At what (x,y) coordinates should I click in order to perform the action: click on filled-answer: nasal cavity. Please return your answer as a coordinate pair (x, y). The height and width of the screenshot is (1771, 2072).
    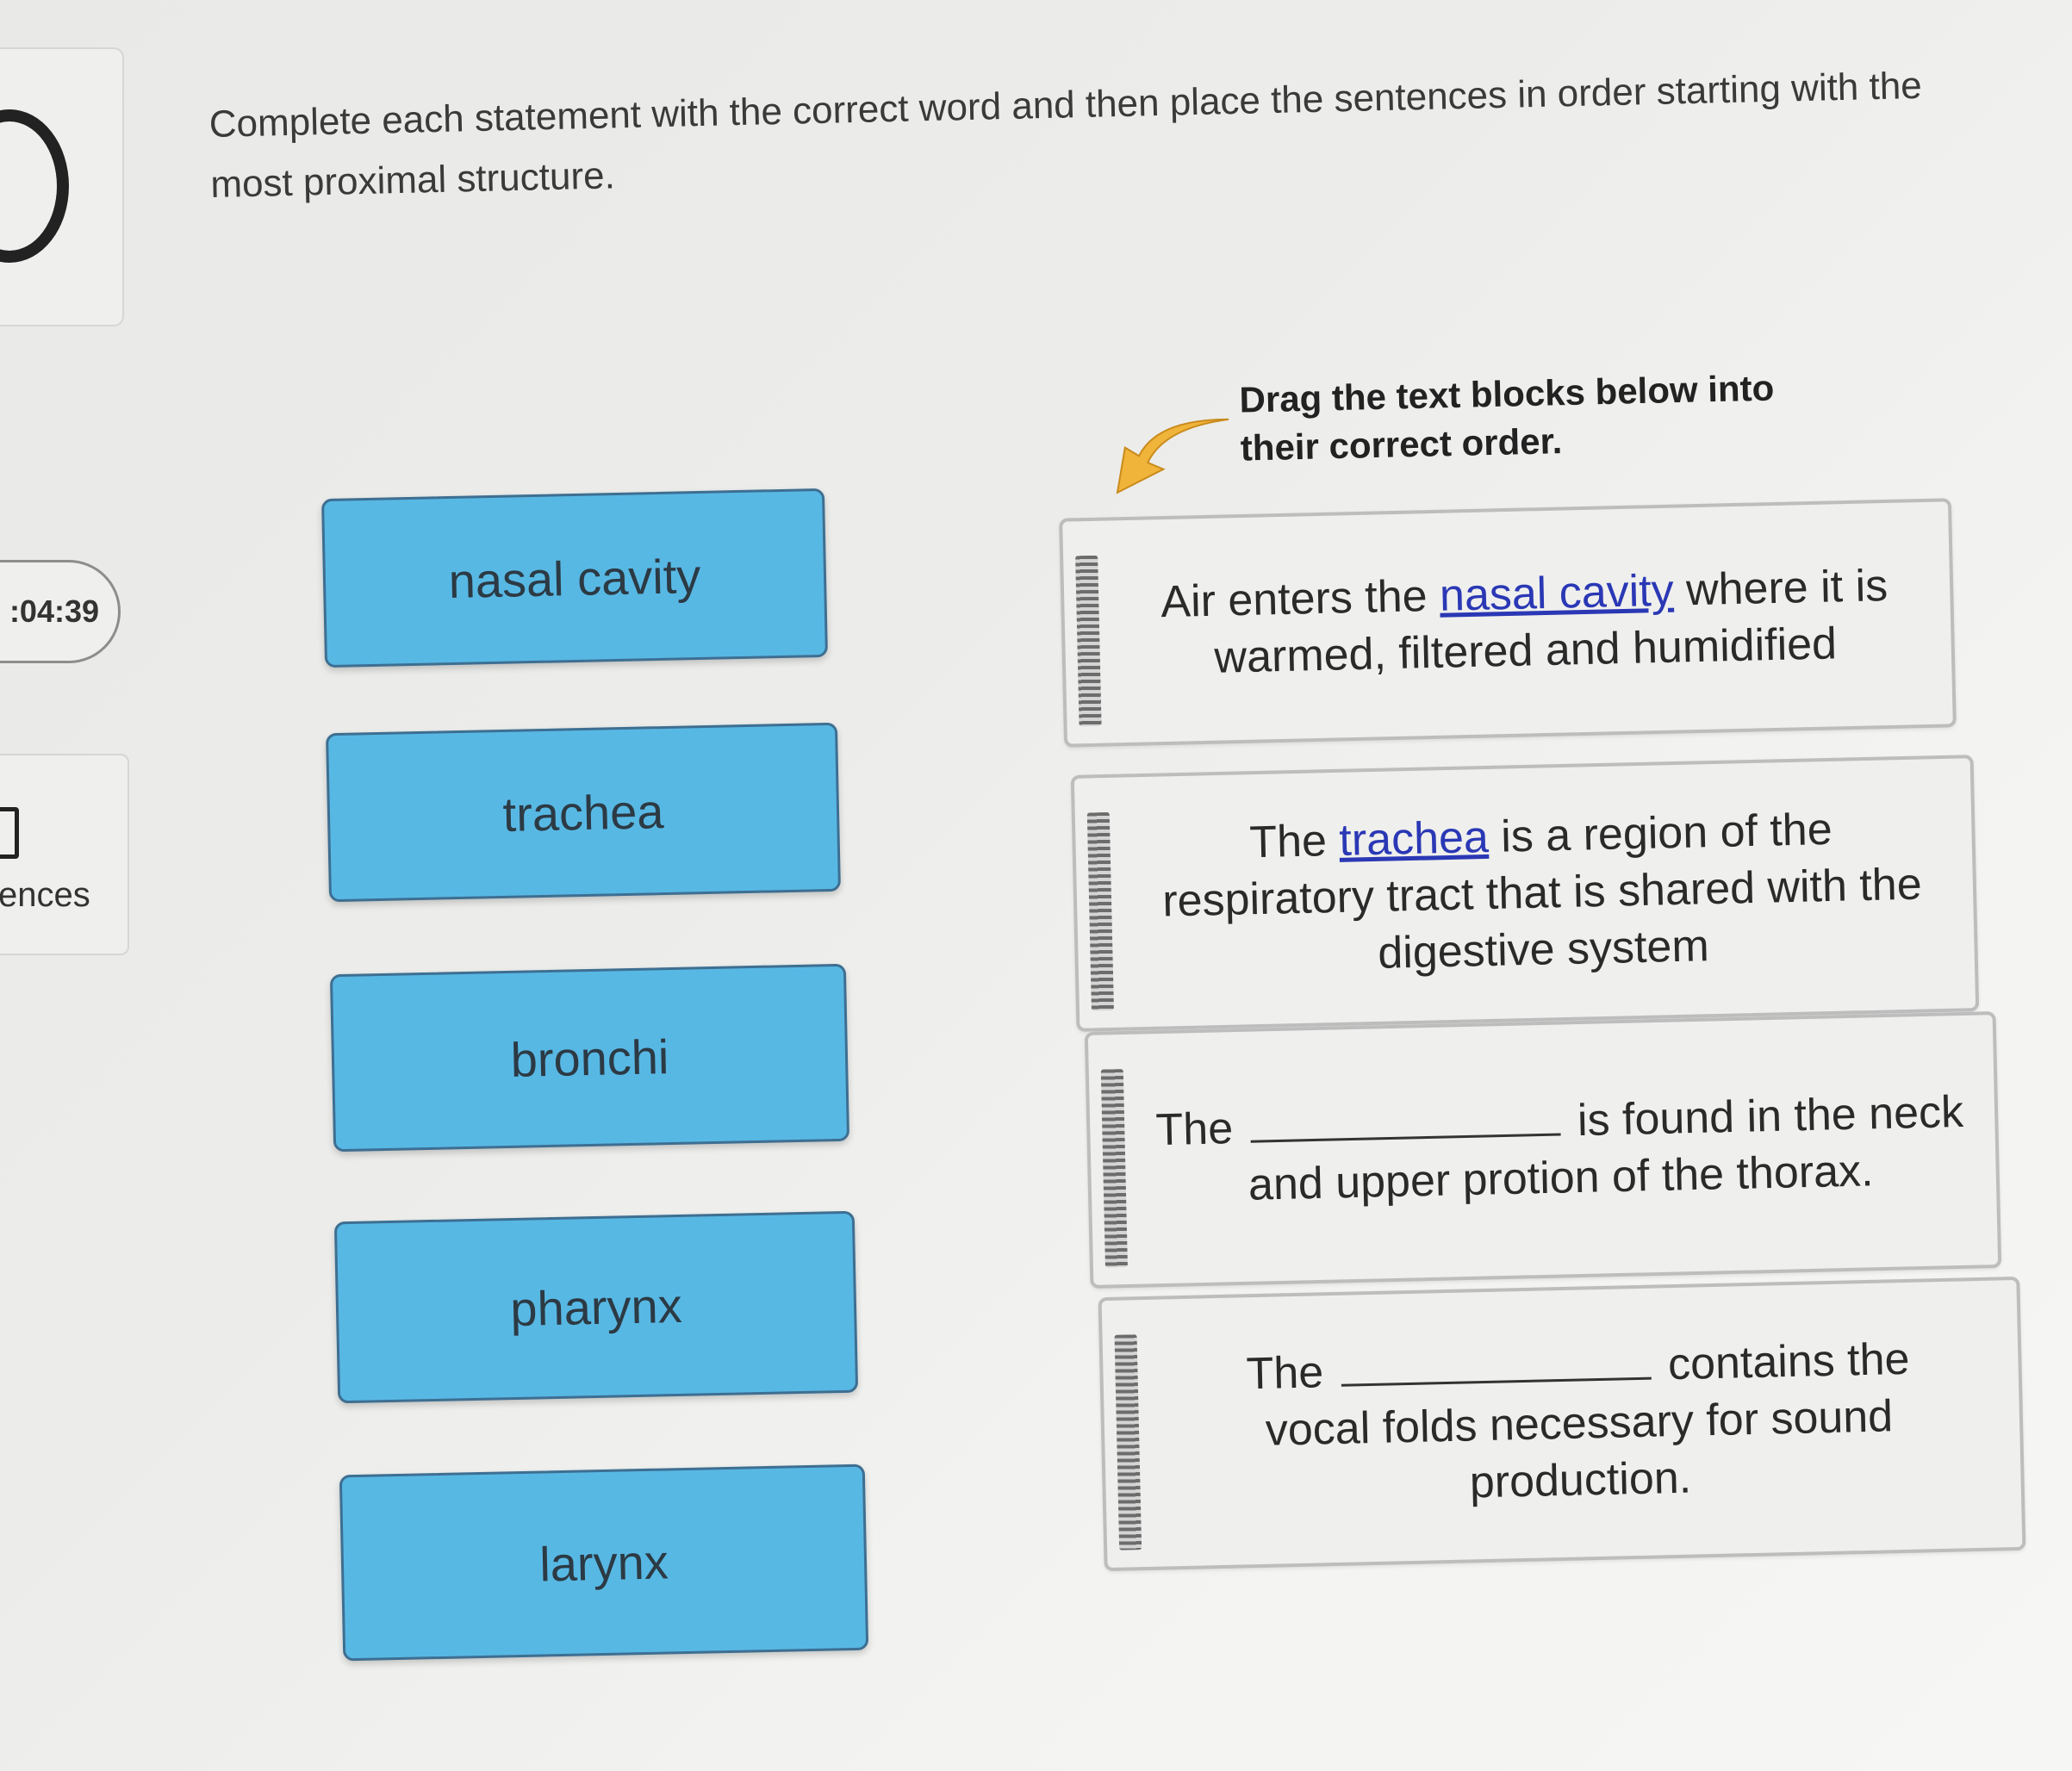
    Looking at the image, I should click on (1557, 593).